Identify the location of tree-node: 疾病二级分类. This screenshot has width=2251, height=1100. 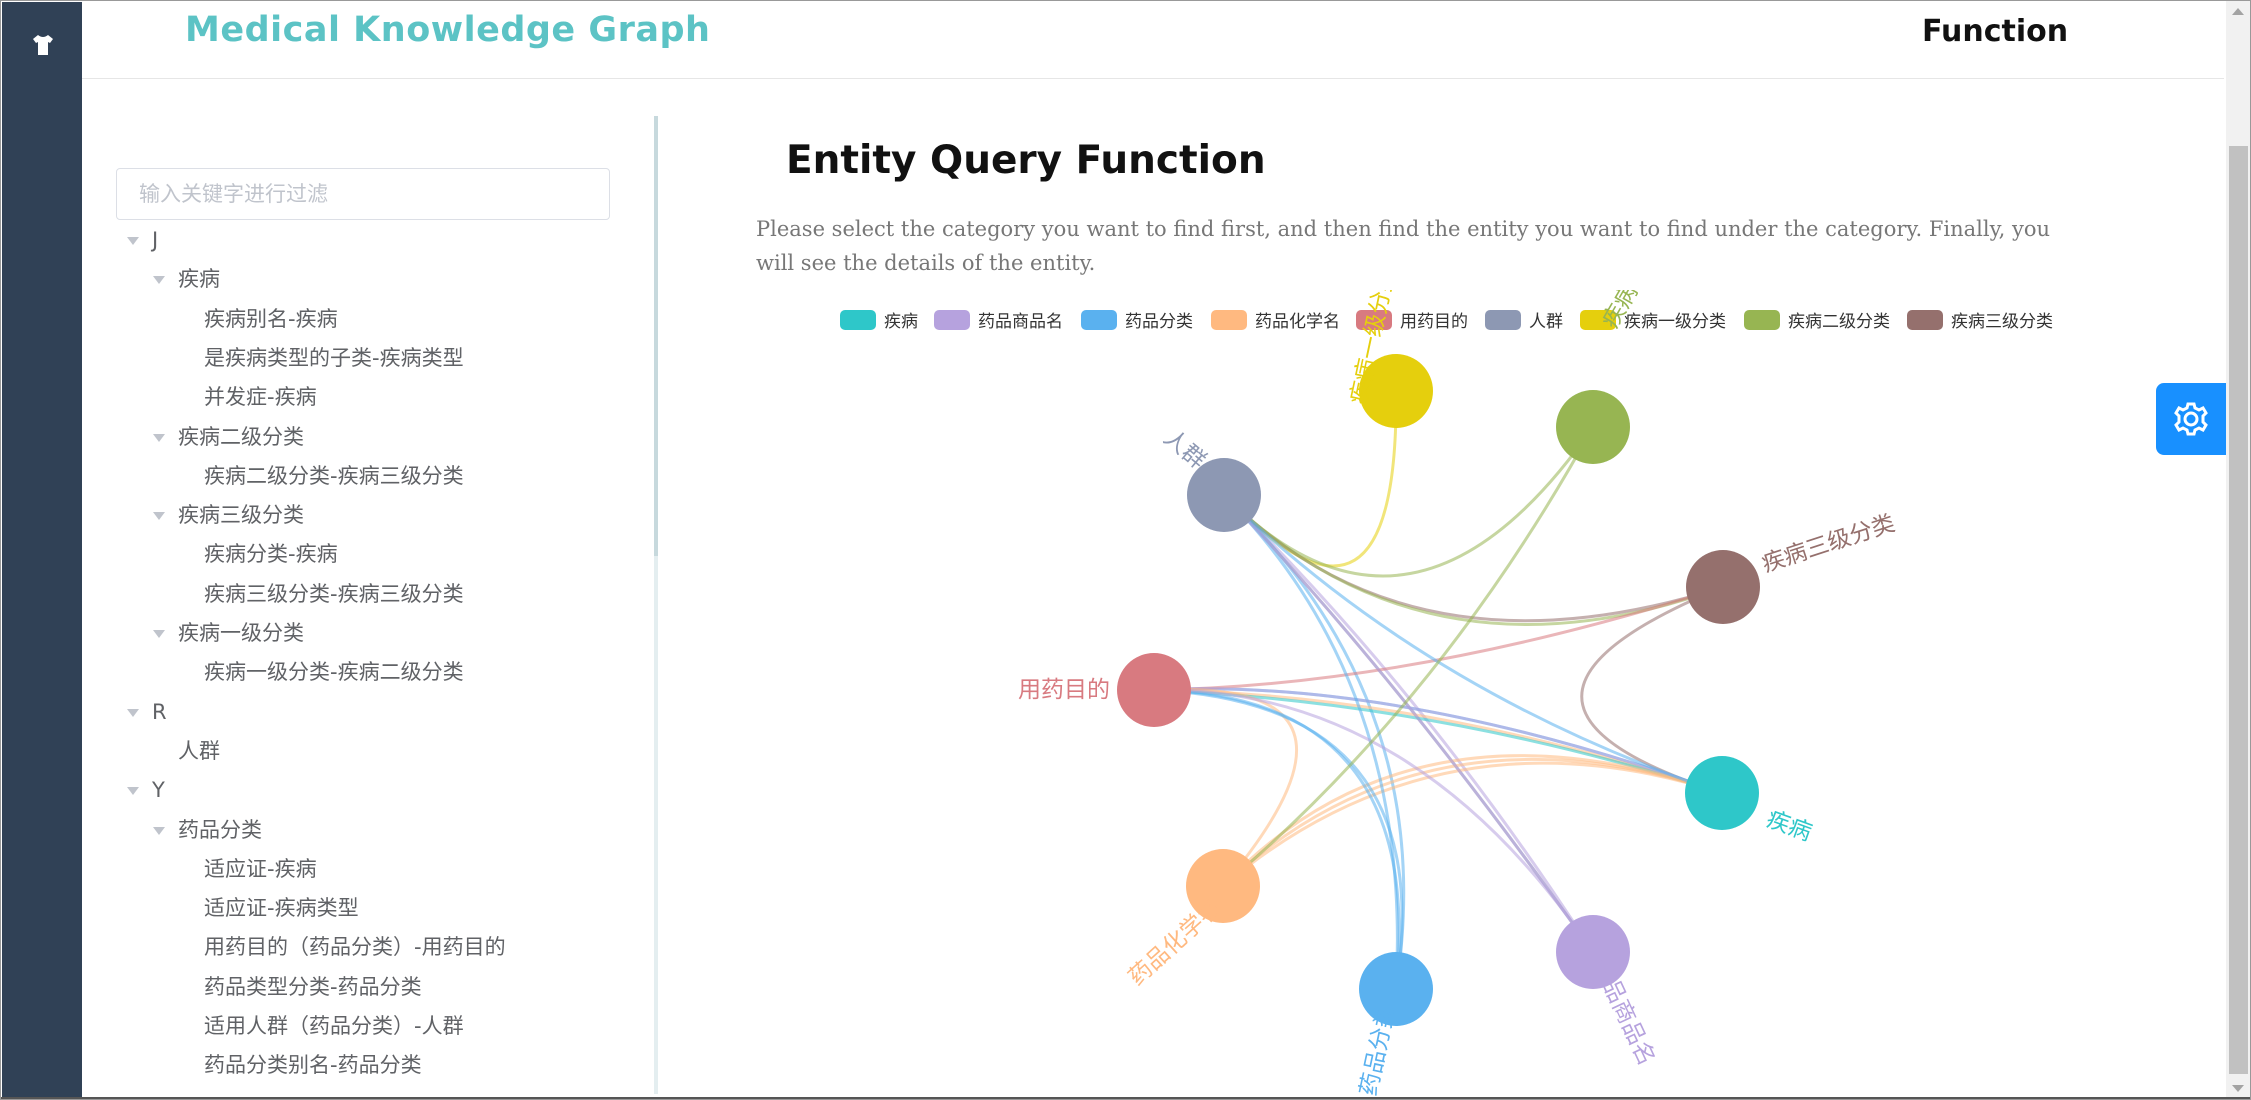
(241, 437).